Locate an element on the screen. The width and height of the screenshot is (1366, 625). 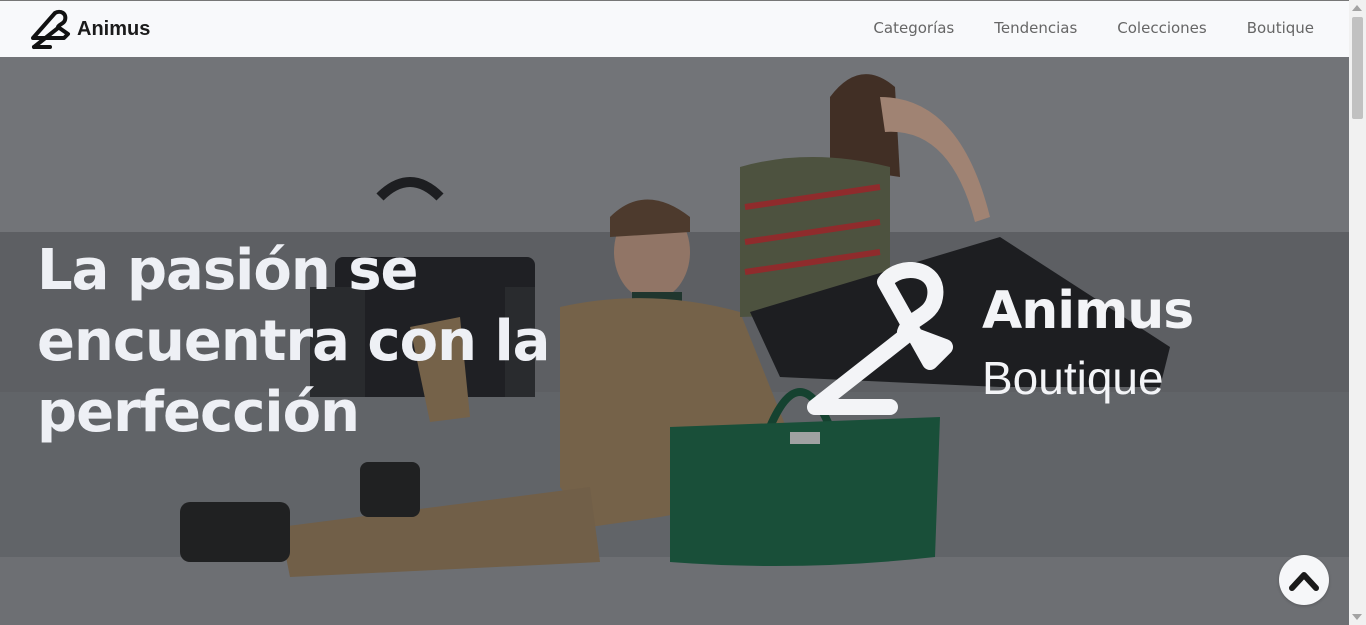
brand-link: Animus is located at coordinates (90, 29).